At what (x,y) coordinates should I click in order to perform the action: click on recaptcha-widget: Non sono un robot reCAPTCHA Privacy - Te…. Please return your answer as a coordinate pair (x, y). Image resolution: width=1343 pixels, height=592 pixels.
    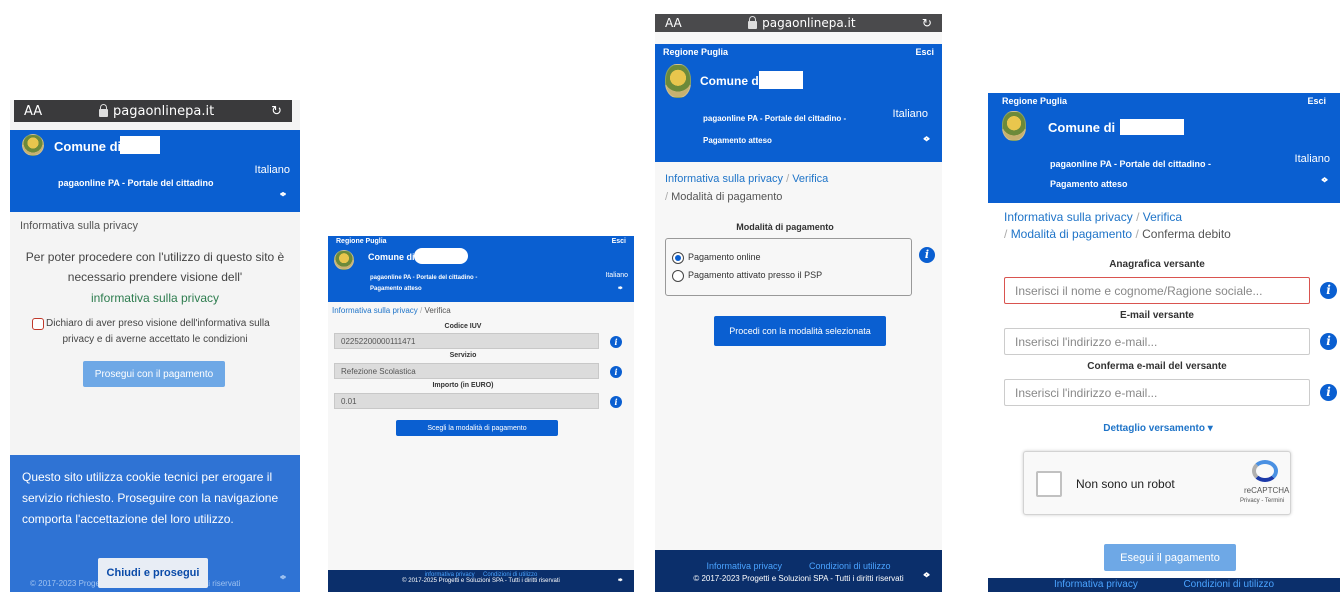
    Looking at the image, I should click on (1157, 483).